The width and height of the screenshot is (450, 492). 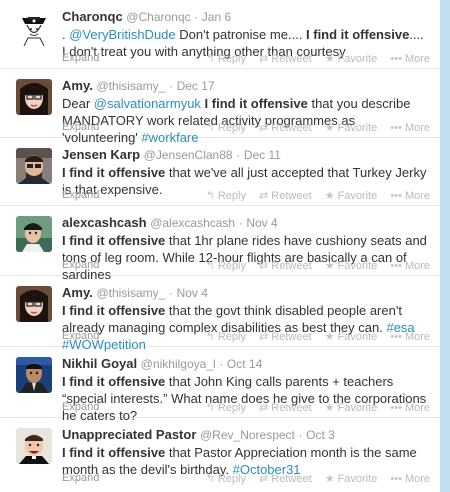 What do you see at coordinates (122, 34) in the screenshot?
I see `mention-link: @VeryBritishDude` at bounding box center [122, 34].